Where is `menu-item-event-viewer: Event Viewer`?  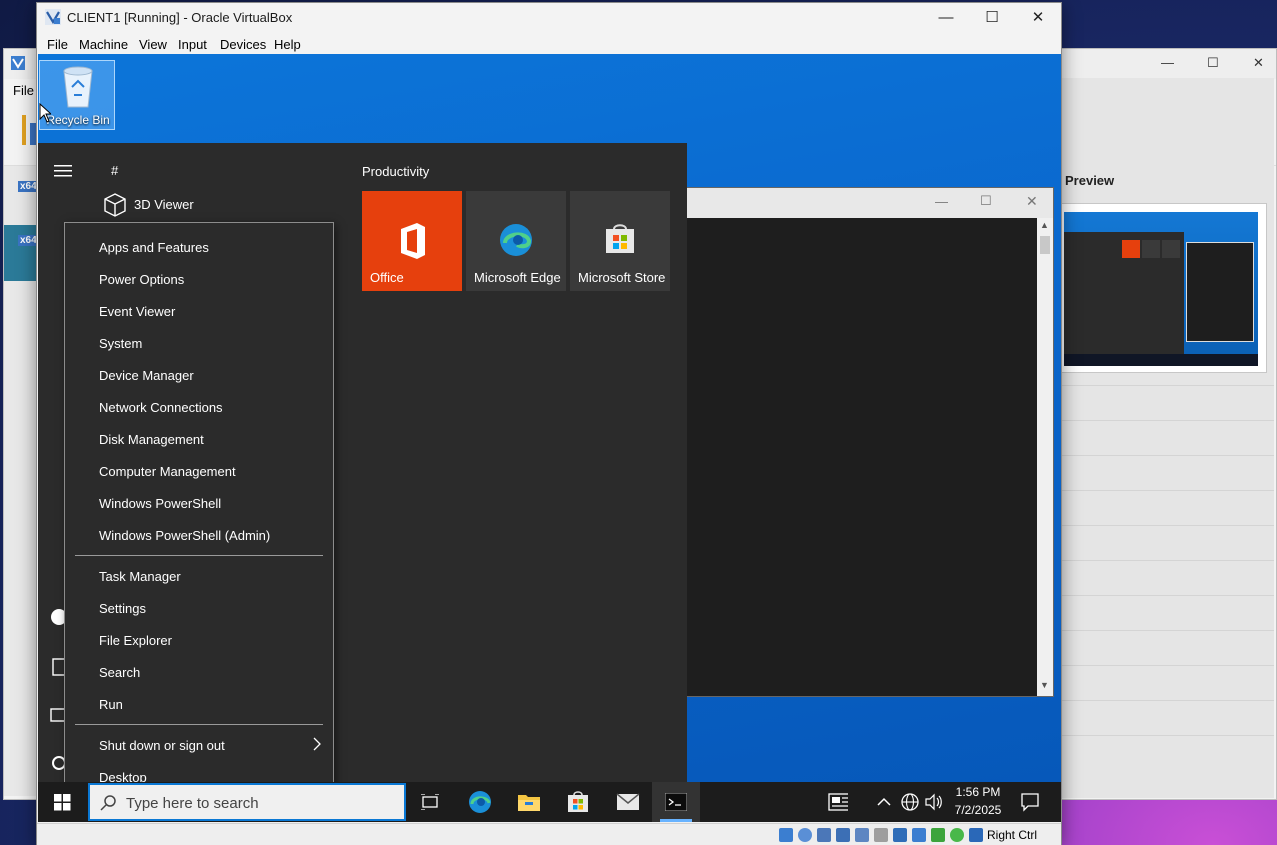
menu-item-event-viewer: Event Viewer is located at coordinates (199, 311).